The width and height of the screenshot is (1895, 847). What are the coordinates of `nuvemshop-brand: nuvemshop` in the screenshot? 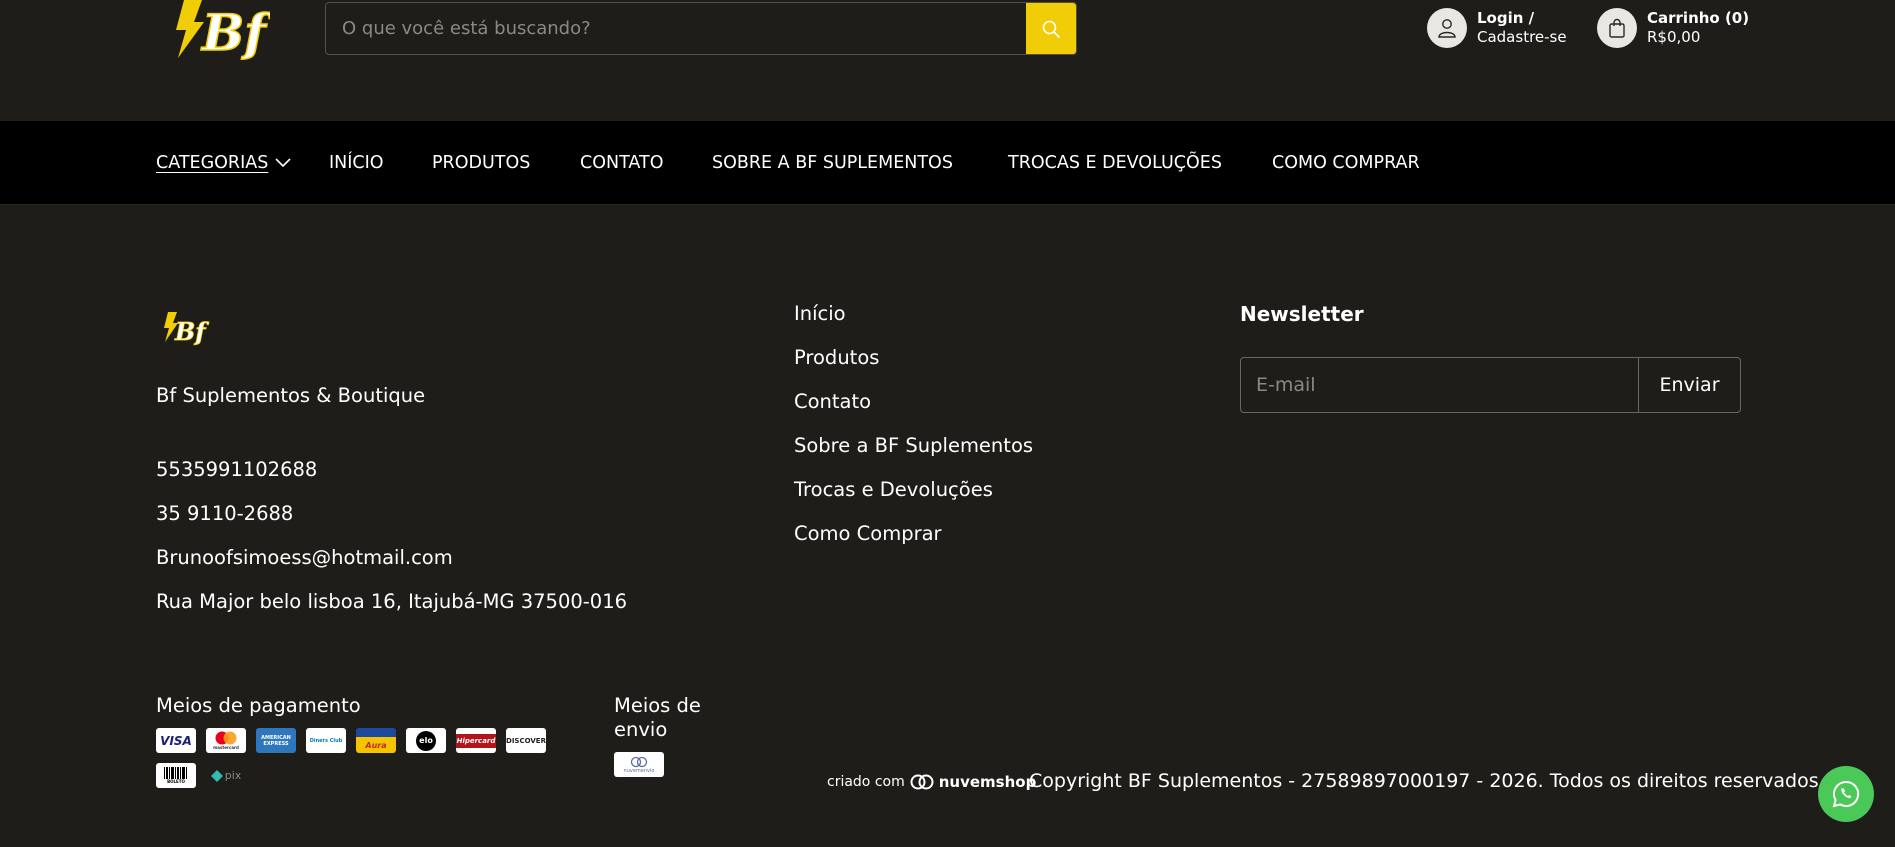 It's located at (987, 782).